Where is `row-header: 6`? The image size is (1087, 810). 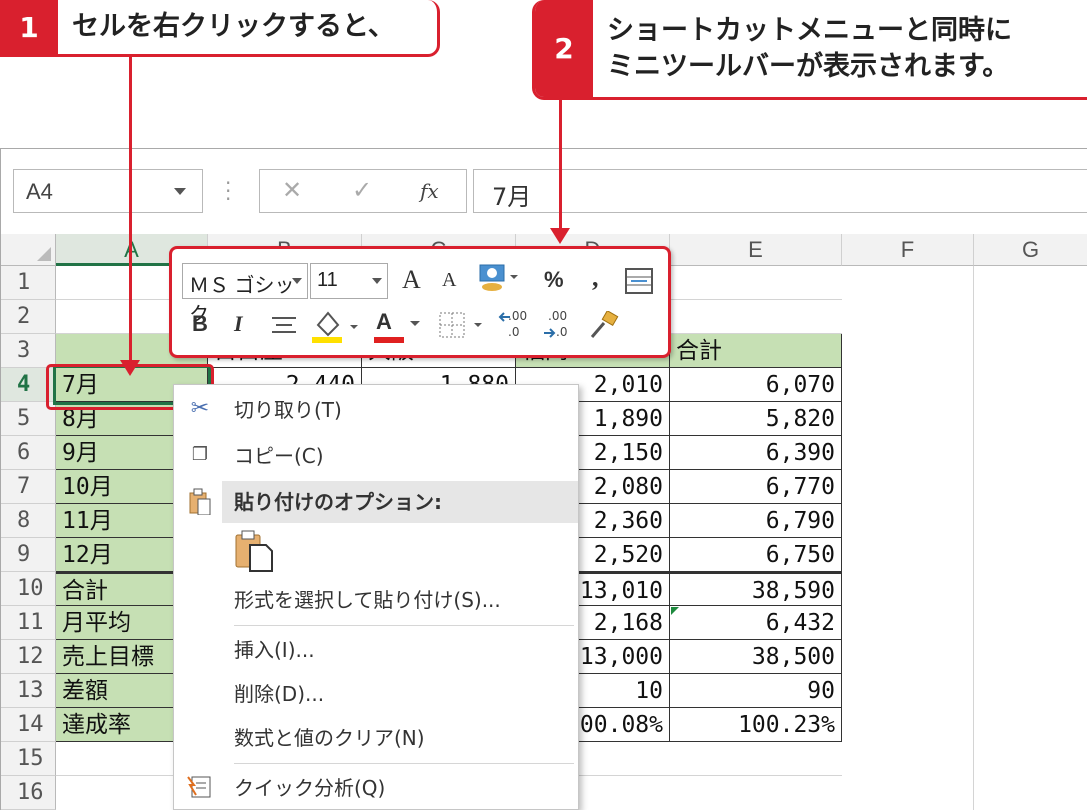 row-header: 6 is located at coordinates (28, 453).